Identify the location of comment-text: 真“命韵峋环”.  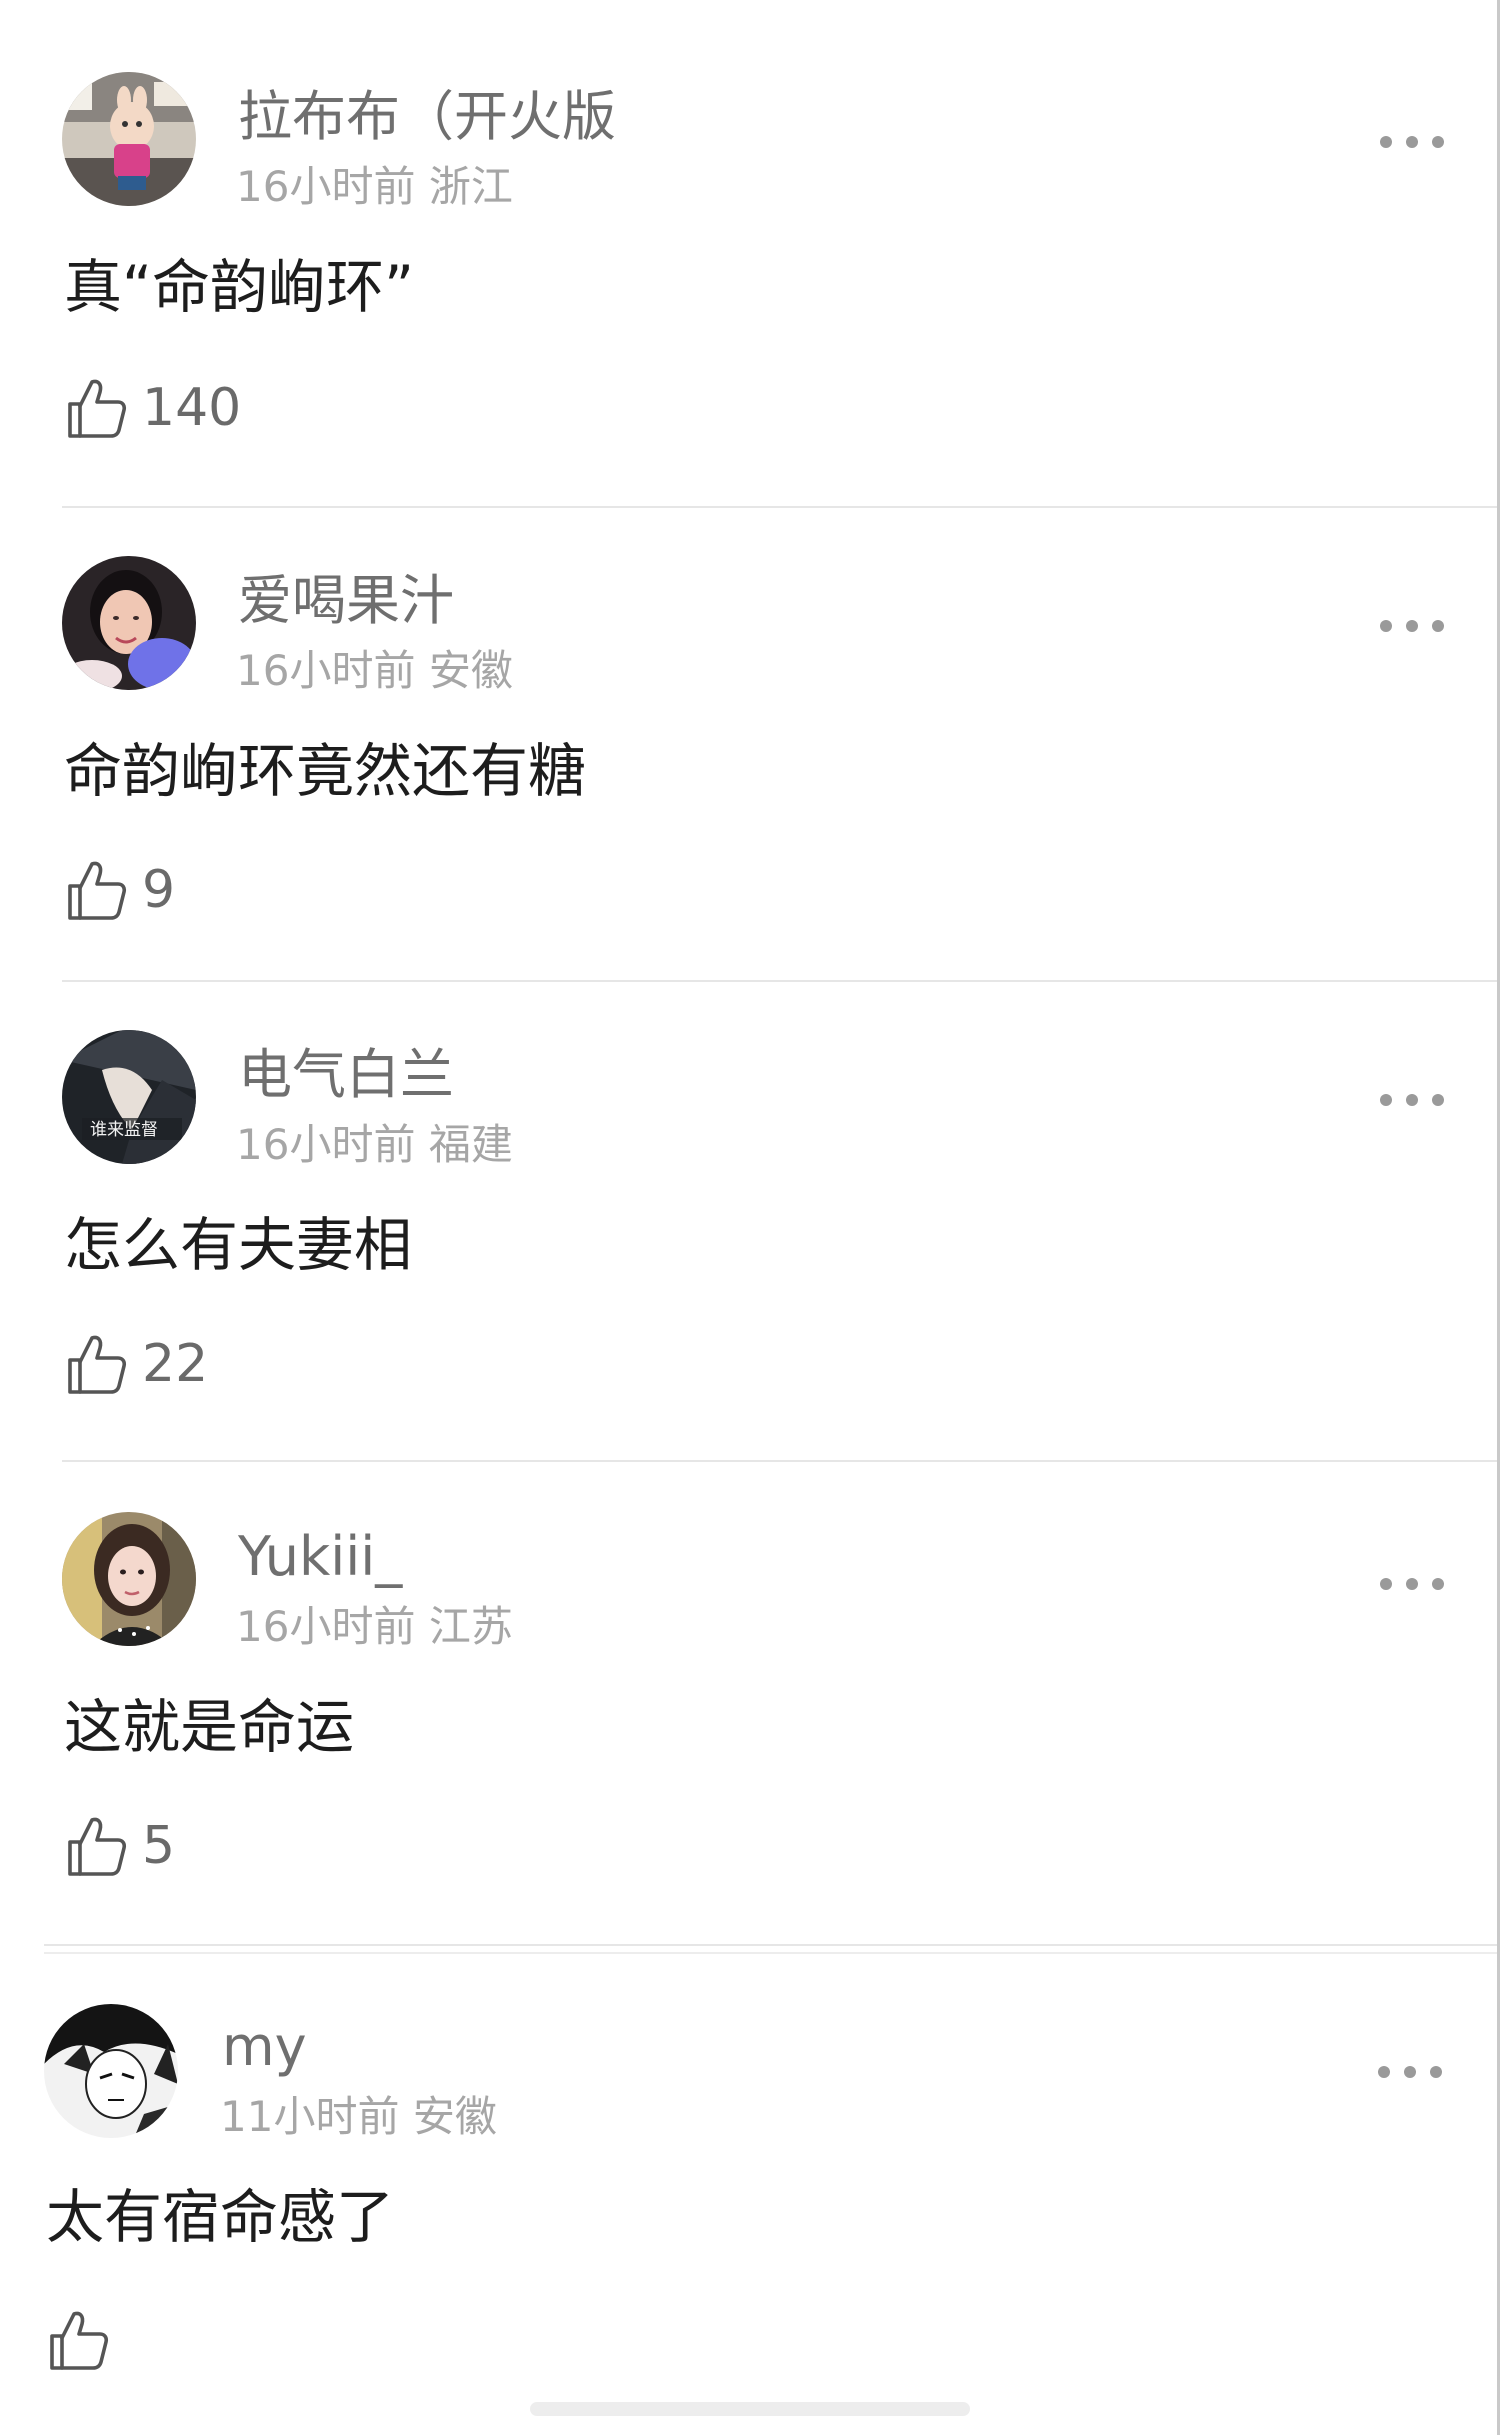
(239, 287).